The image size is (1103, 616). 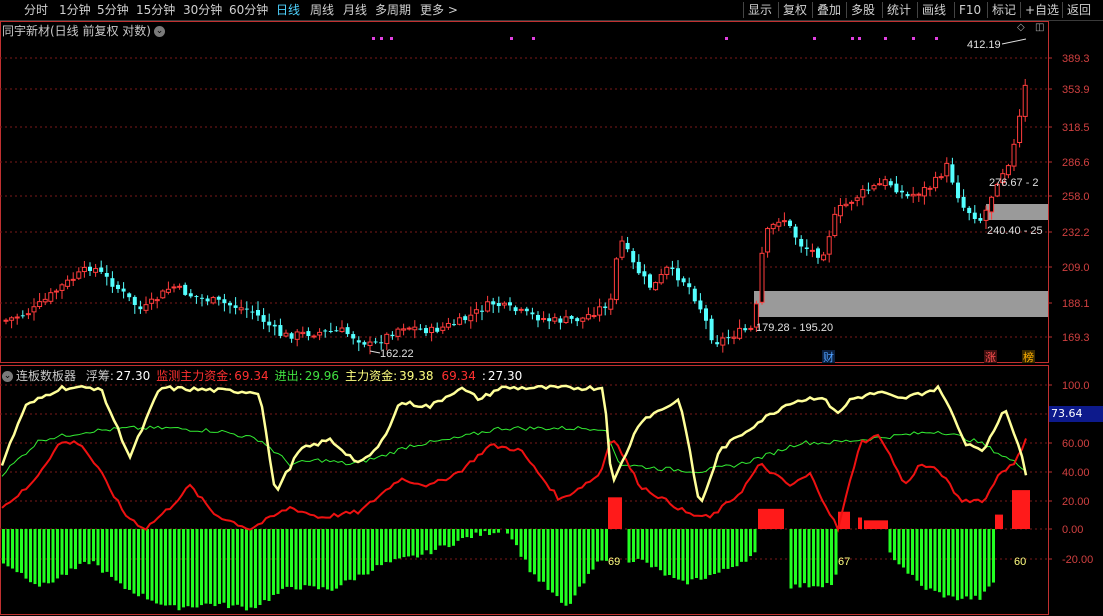 I want to click on indicator-y-tick: 20.00, so click(x=1076, y=502).